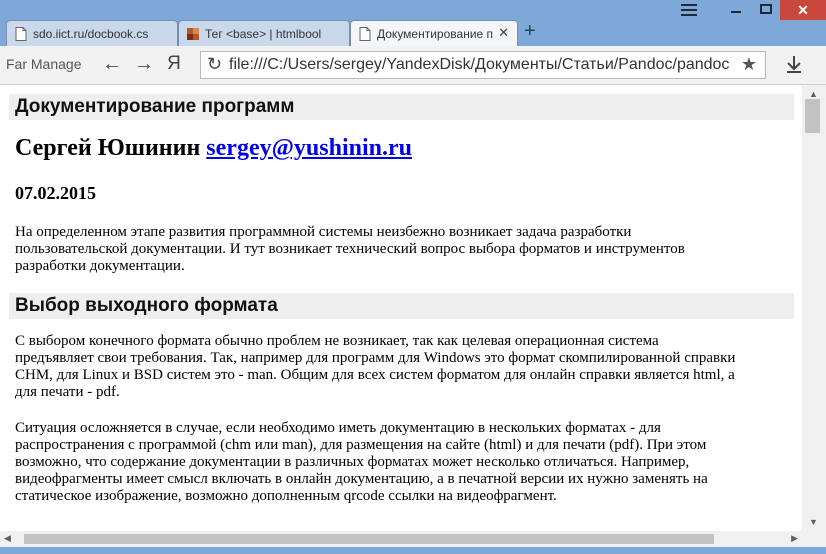 The width and height of the screenshot is (826, 554). What do you see at coordinates (813, 522) in the screenshot?
I see `scroll-down-icon: ▼` at bounding box center [813, 522].